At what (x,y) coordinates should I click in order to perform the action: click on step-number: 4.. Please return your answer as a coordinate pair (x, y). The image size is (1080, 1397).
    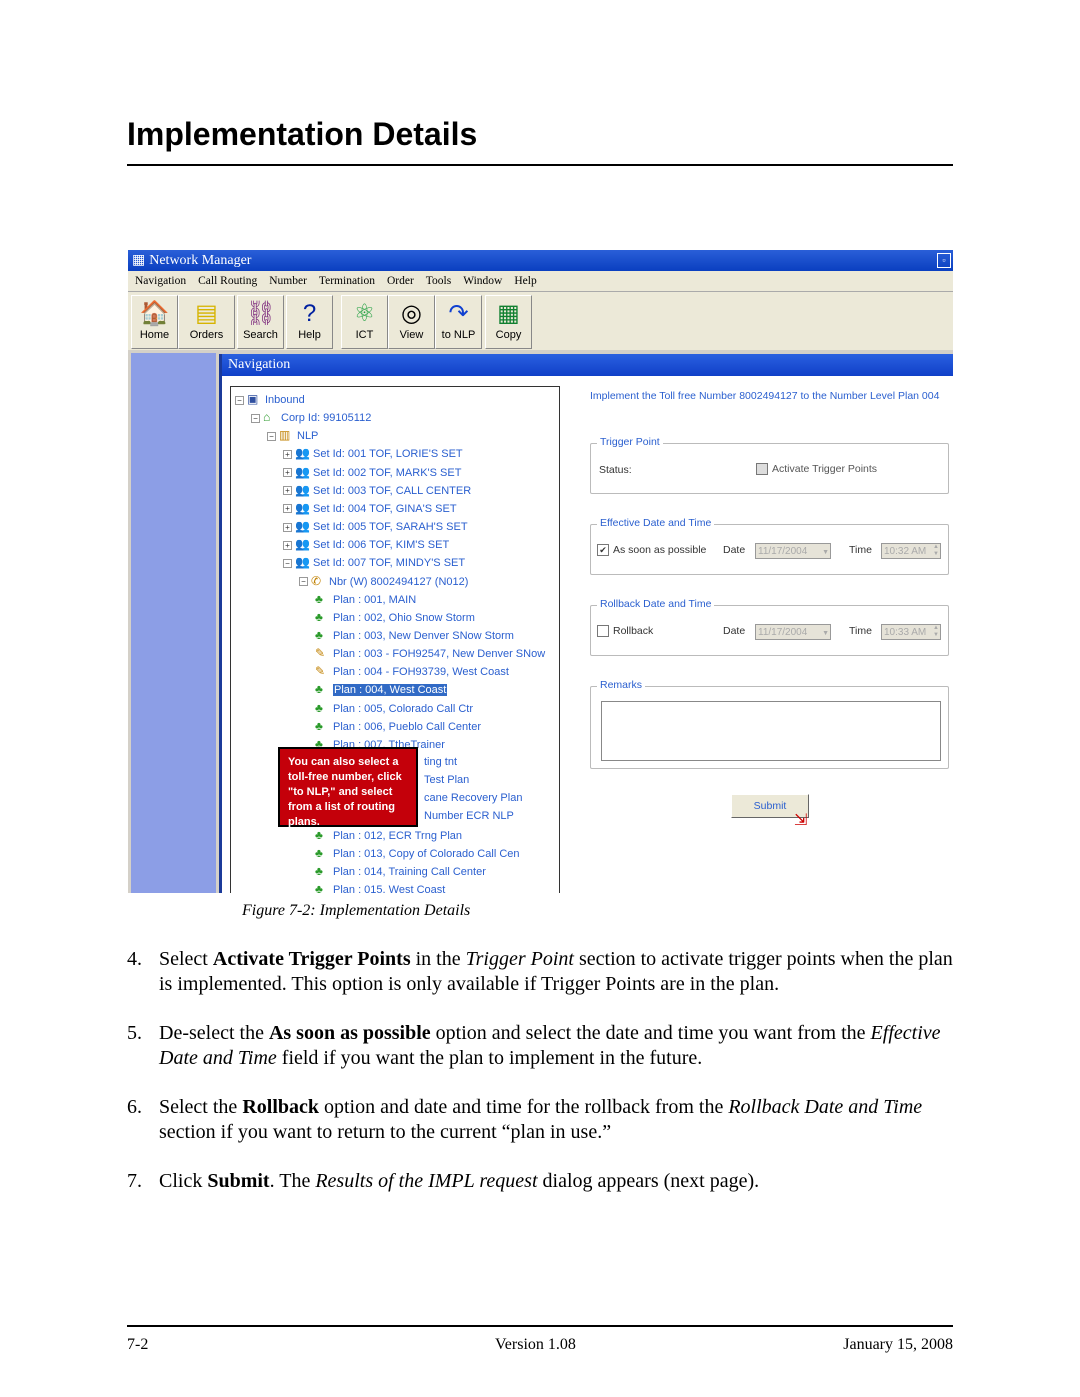
    Looking at the image, I should click on (134, 959).